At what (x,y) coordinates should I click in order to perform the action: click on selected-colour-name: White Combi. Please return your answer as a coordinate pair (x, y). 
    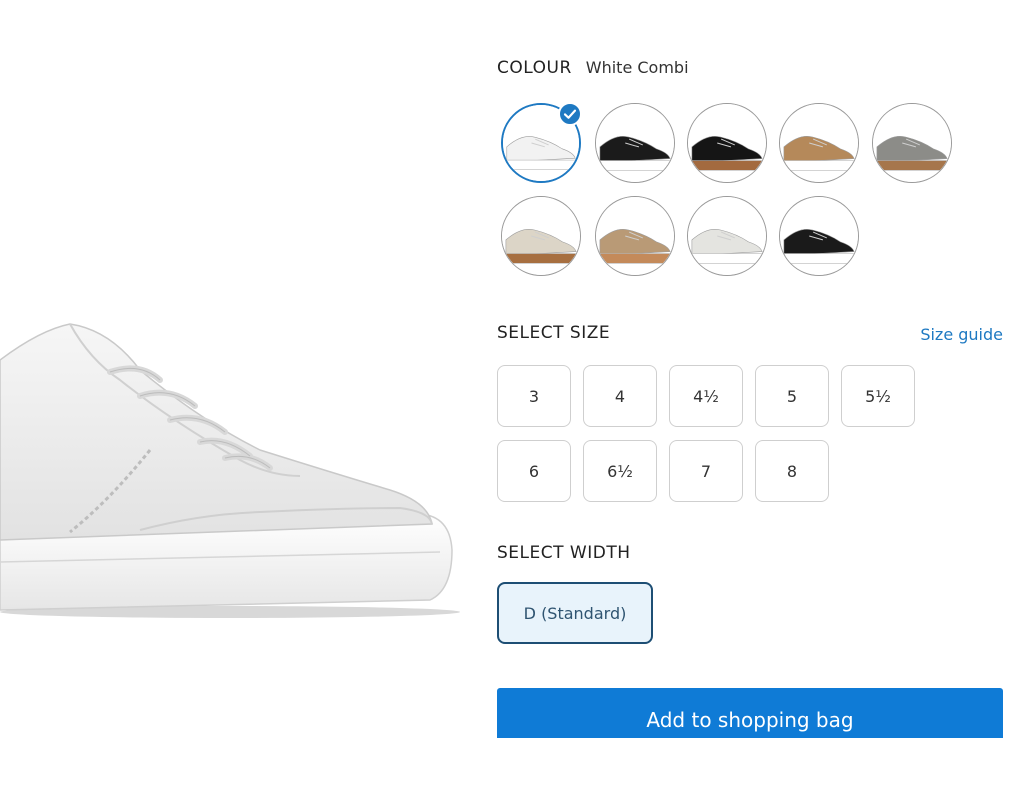
    Looking at the image, I should click on (637, 67).